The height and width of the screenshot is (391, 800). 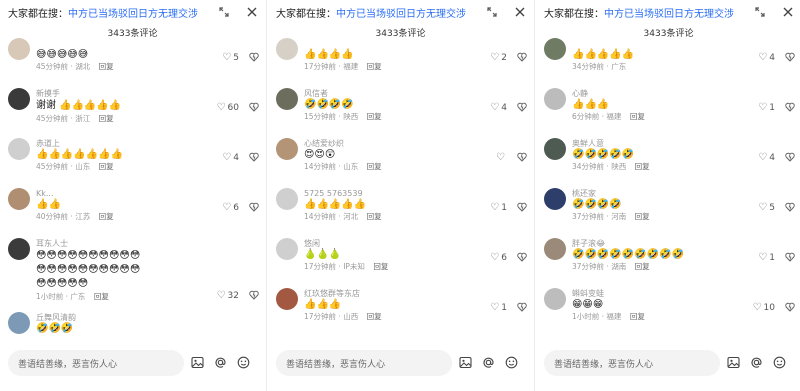 What do you see at coordinates (150, 317) in the screenshot?
I see `comment-author: 丘舞风清韵` at bounding box center [150, 317].